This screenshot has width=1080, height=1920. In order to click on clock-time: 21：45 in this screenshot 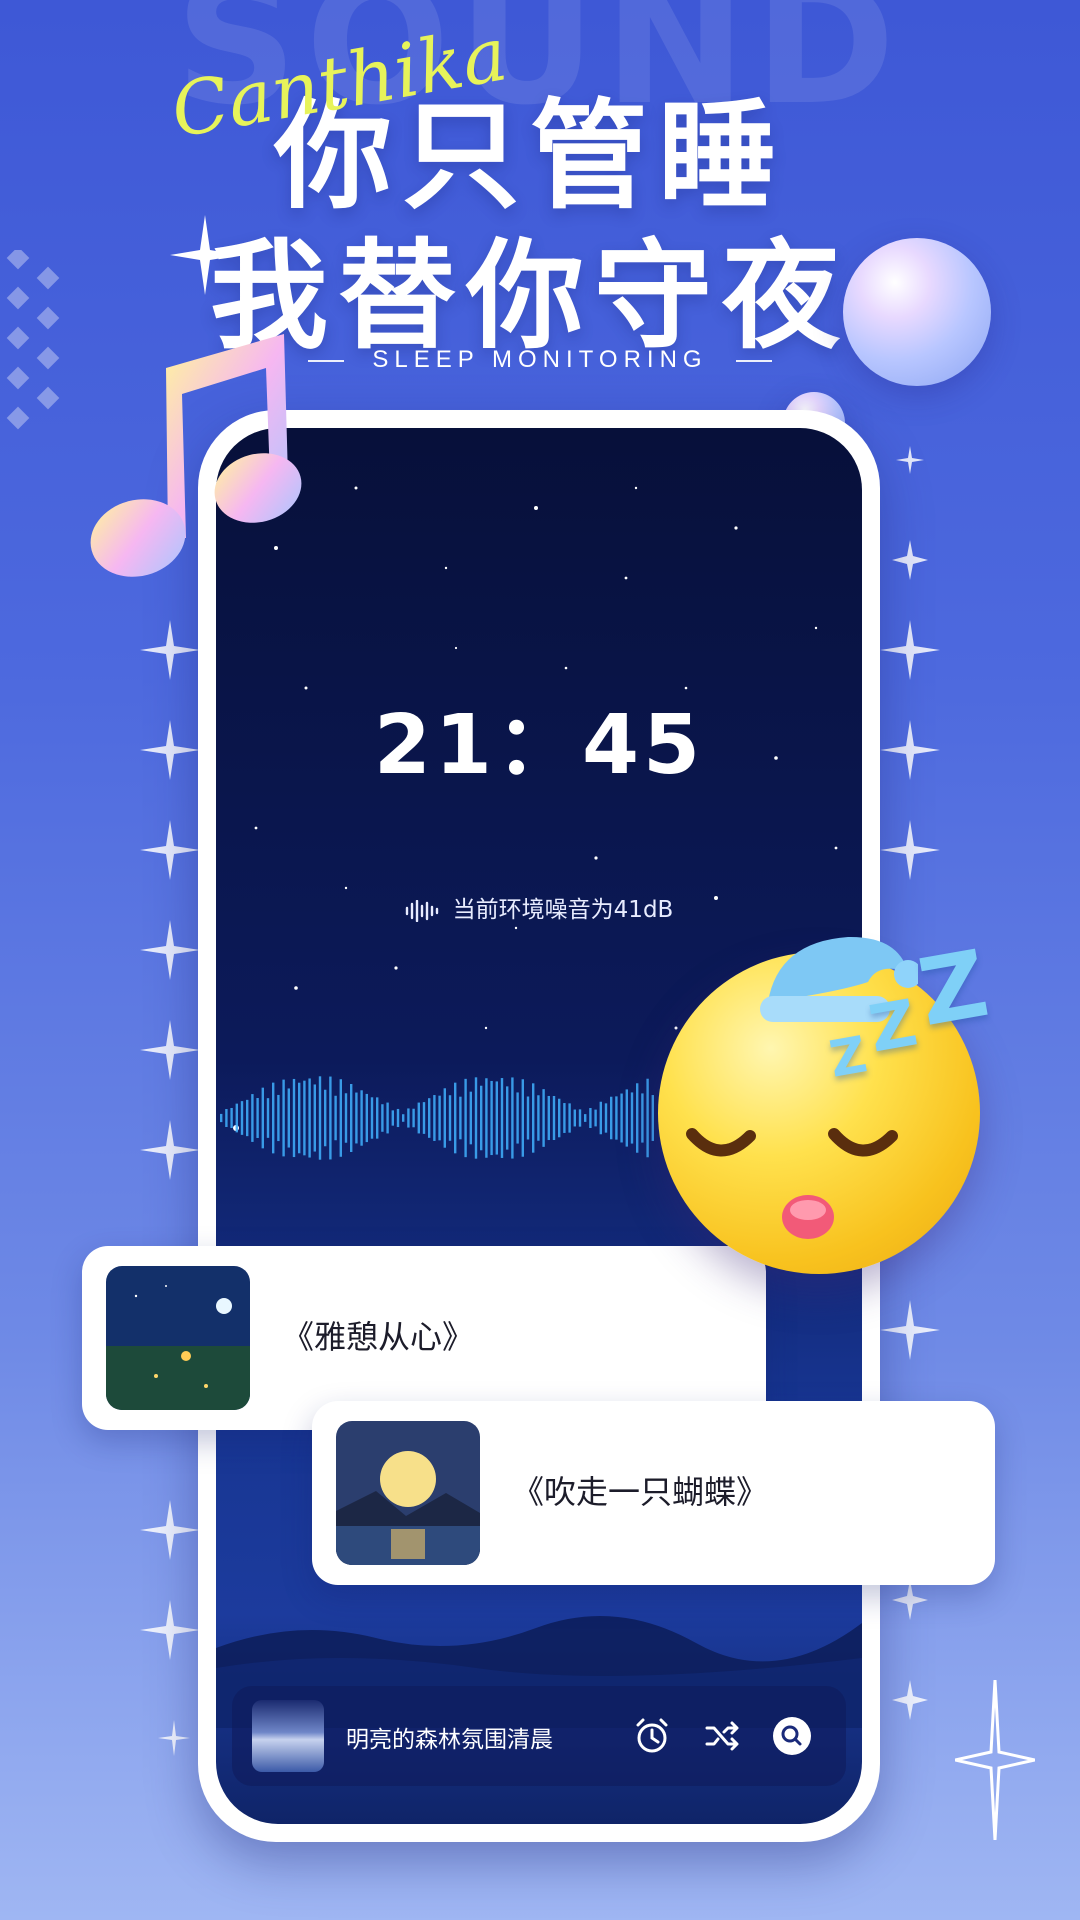, I will do `click(539, 745)`.